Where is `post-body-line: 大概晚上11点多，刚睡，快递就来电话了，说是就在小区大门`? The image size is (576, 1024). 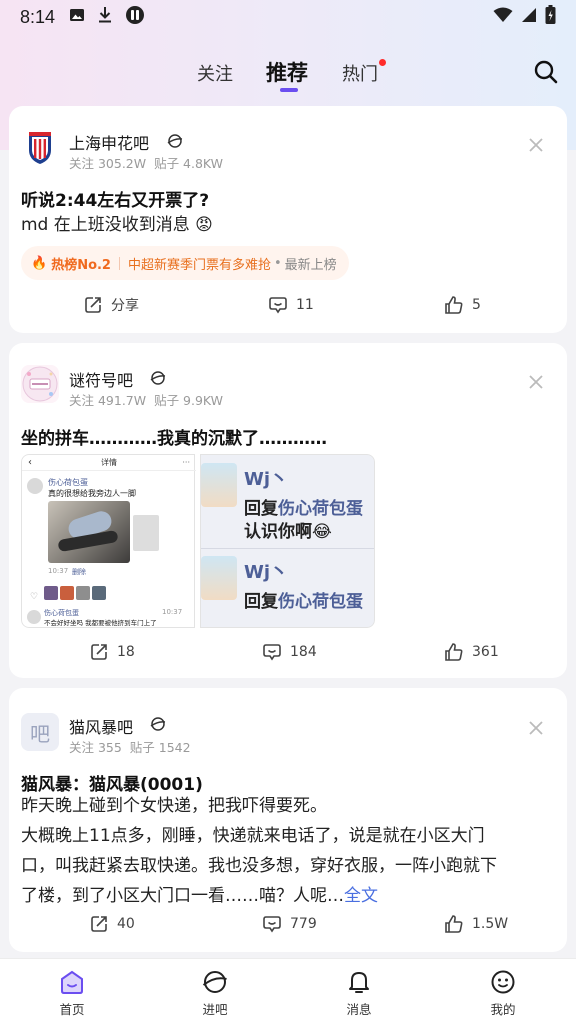
post-body-line: 大概晚上11点多，刚睡，快递就来电话了，说是就在小区大门 is located at coordinates (253, 836).